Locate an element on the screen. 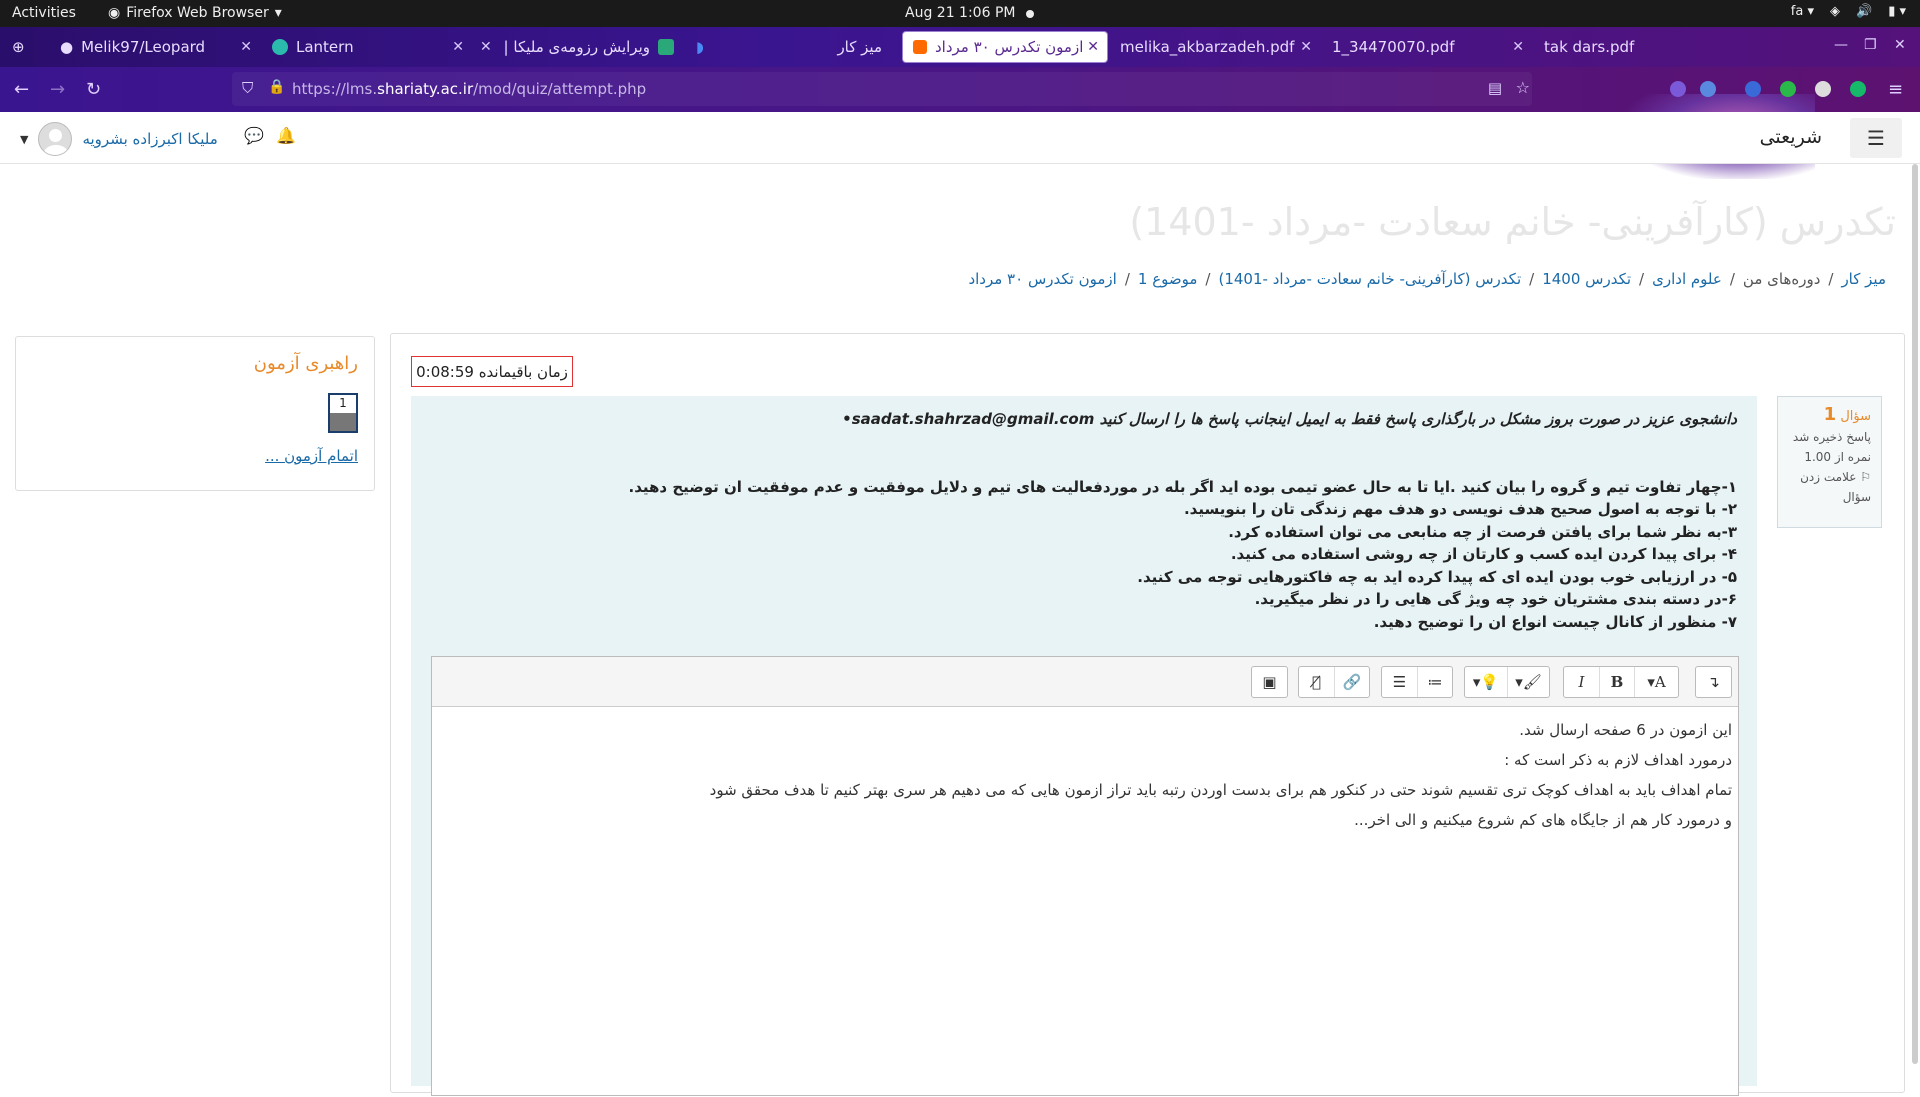 This screenshot has width=1920, height=1097. shield-icon: ⛉ is located at coordinates (247, 88).